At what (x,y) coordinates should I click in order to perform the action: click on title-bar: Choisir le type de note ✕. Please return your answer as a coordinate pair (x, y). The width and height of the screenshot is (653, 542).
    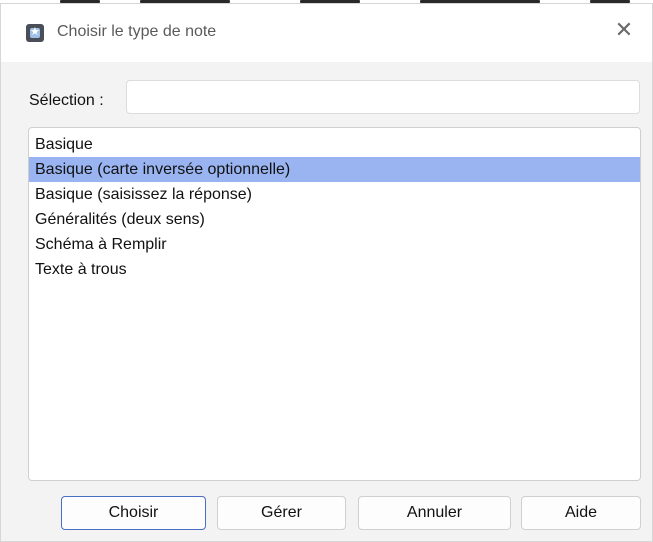
    Looking at the image, I should click on (326, 33).